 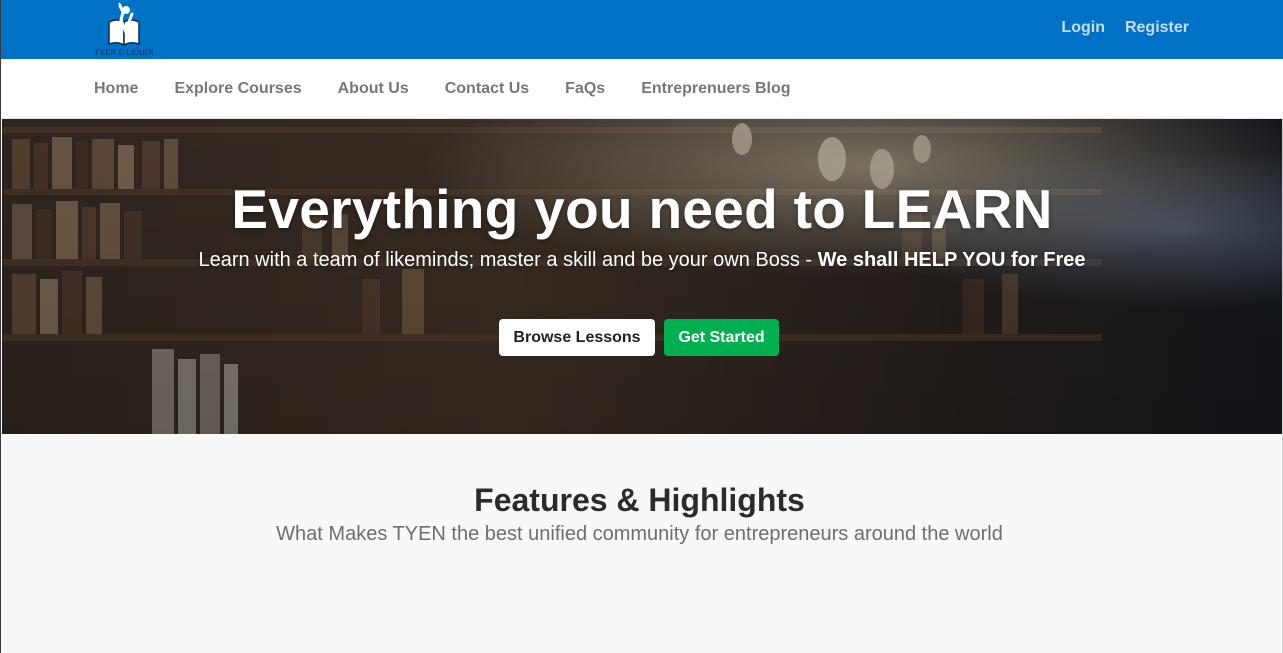 What do you see at coordinates (237, 89) in the screenshot?
I see `nav-item-explore-courses: Explore Courses` at bounding box center [237, 89].